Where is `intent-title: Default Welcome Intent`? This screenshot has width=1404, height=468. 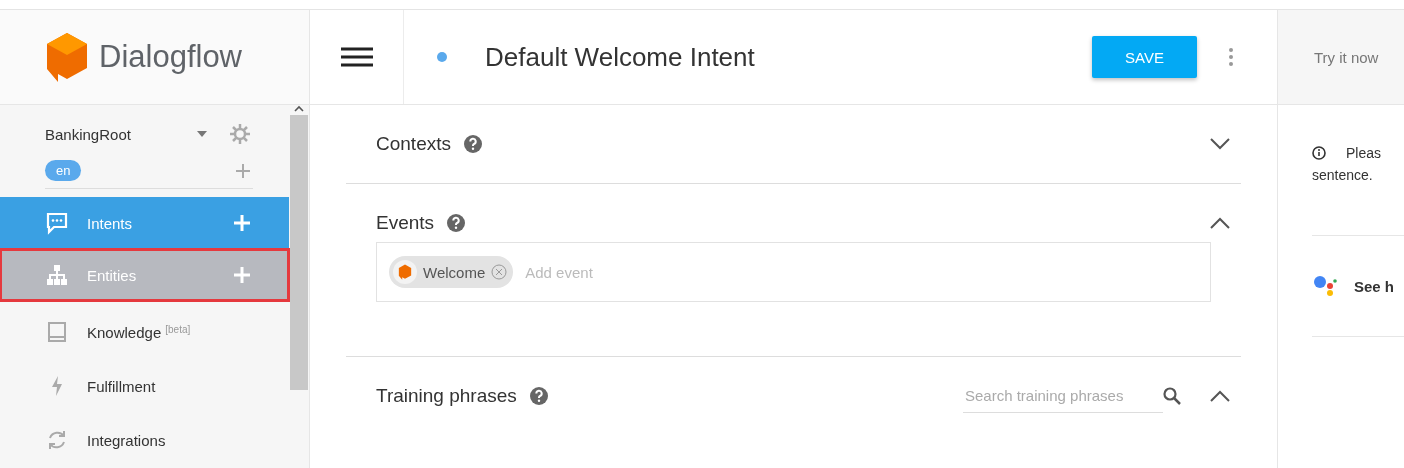
intent-title: Default Welcome Intent is located at coordinates (620, 57).